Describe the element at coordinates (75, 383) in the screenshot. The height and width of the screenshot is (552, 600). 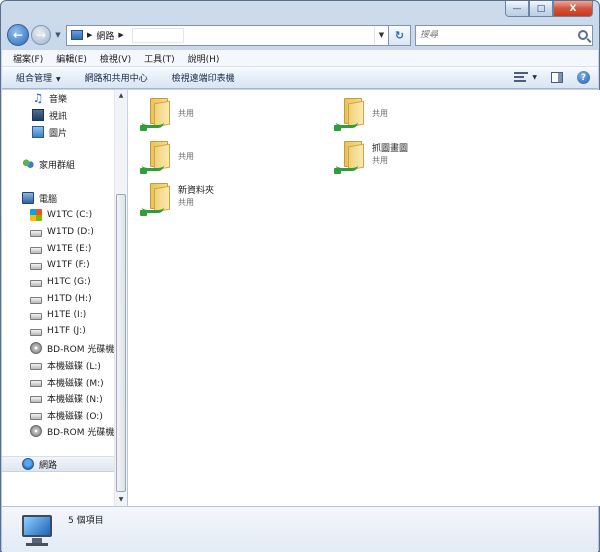
I see `nav-item-label: 本機磁碟 (M:)` at that location.